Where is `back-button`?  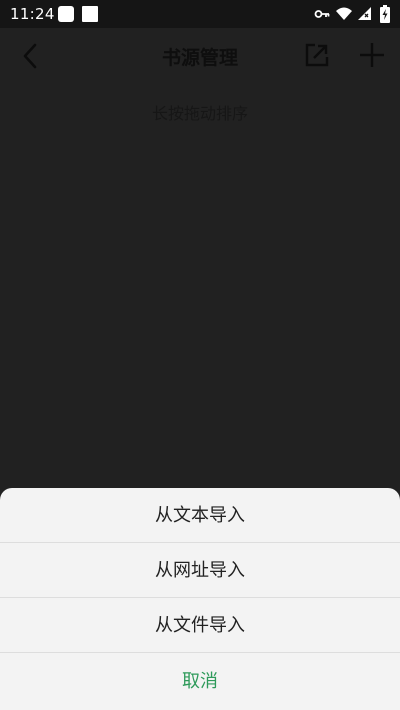 back-button is located at coordinates (31, 56).